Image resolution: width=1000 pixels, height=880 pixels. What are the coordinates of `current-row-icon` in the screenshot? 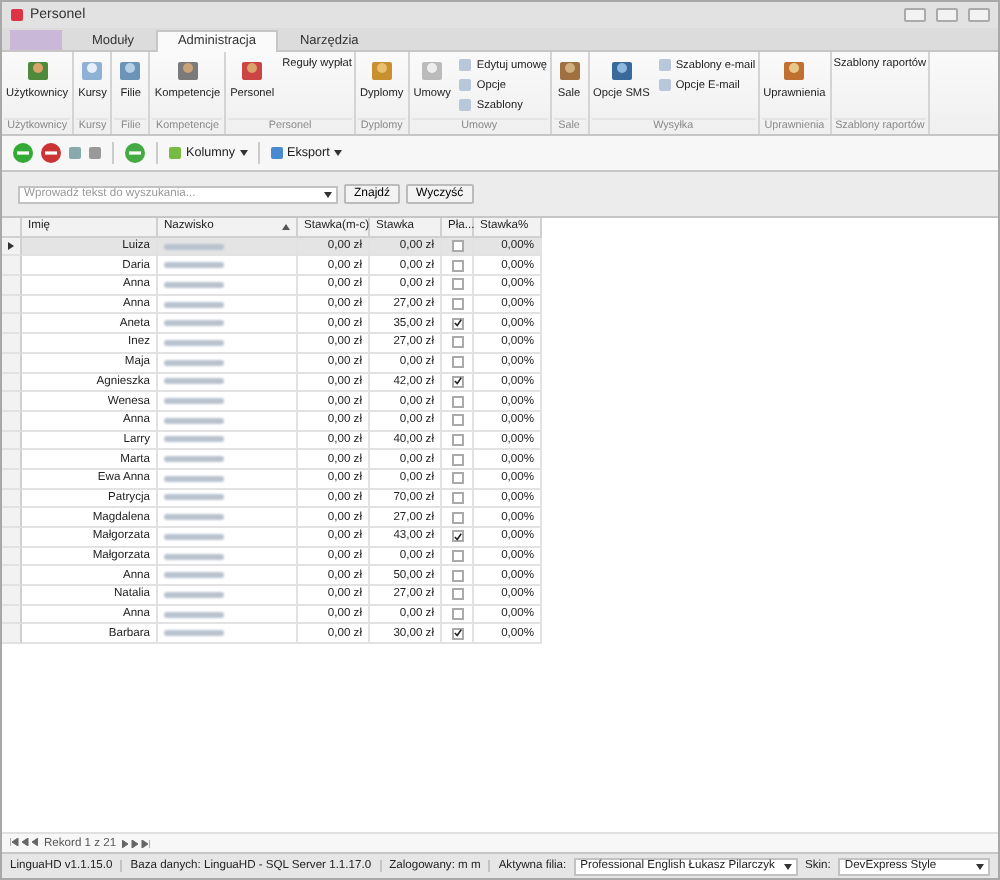 It's located at (11, 246).